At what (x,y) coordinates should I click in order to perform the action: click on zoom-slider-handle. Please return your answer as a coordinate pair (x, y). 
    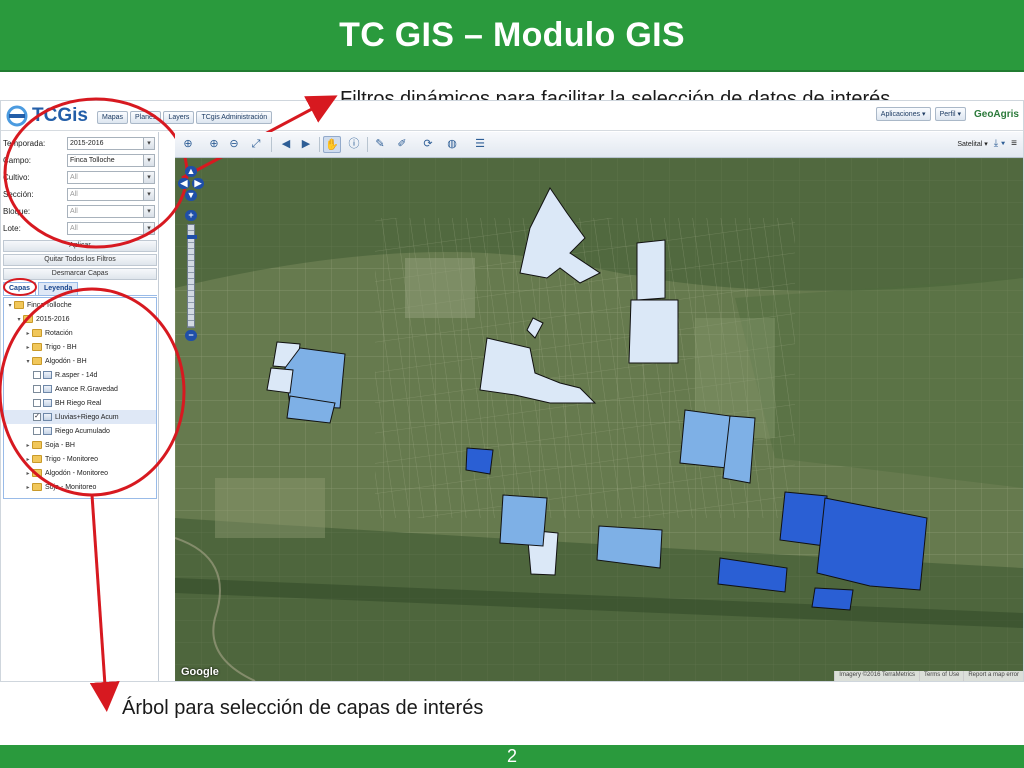
    Looking at the image, I should click on (192, 237).